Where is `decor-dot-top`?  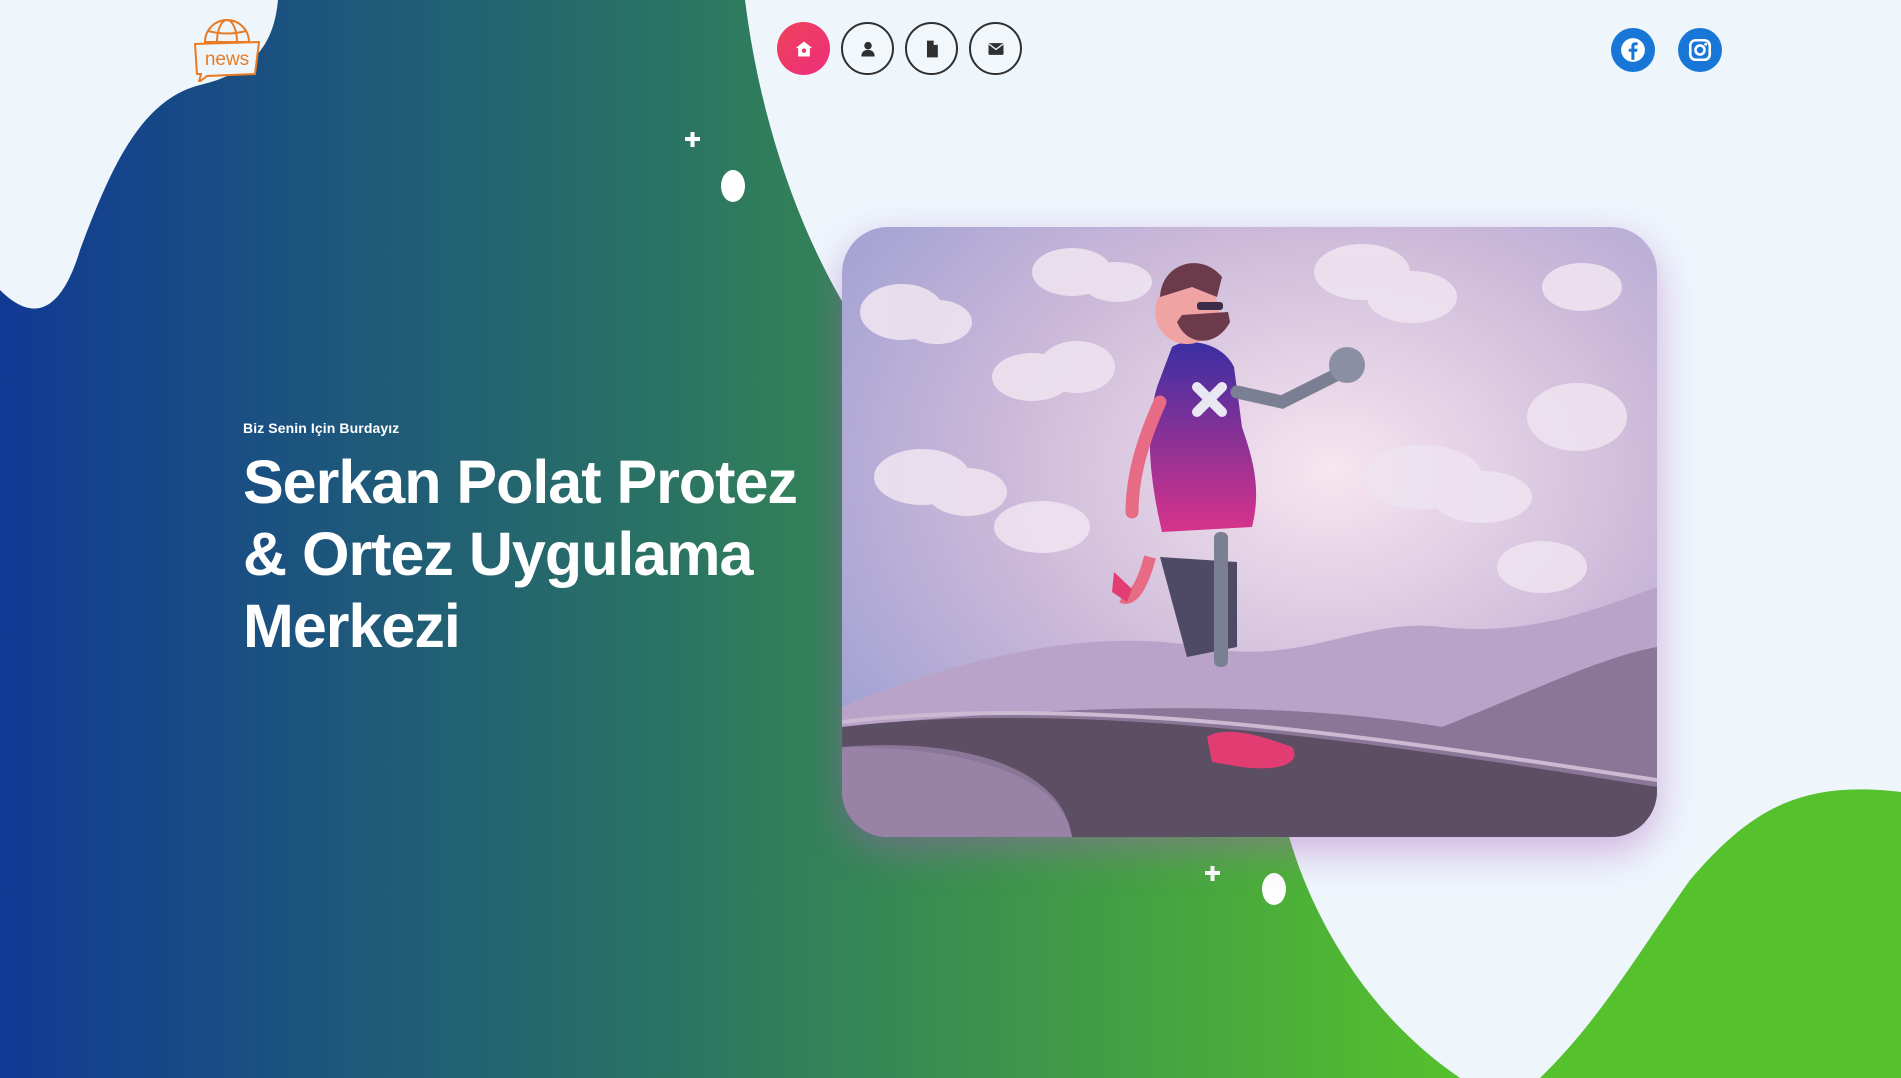 decor-dot-top is located at coordinates (733, 186).